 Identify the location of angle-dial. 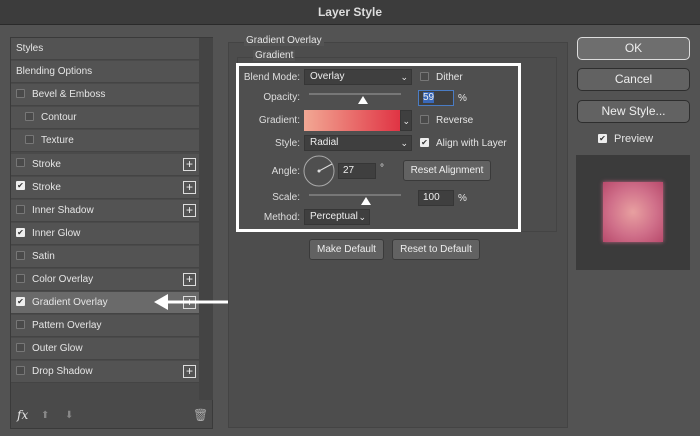
(319, 171).